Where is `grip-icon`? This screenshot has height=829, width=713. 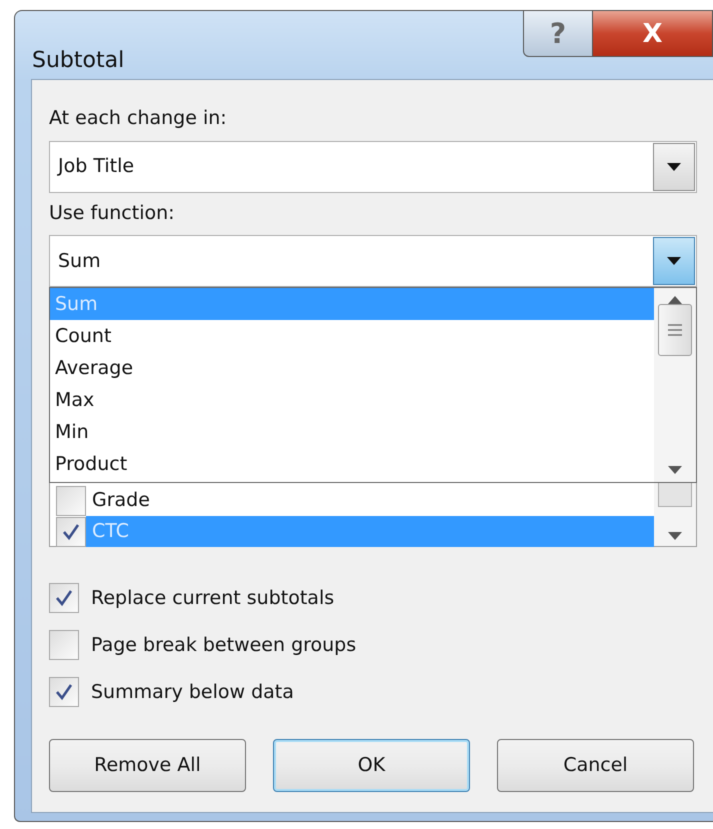
grip-icon is located at coordinates (675, 330).